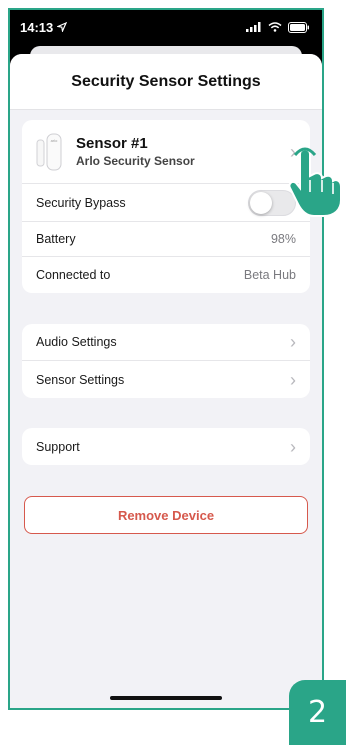 This screenshot has width=346, height=745. I want to click on tap-hand-icon, so click(315, 182).